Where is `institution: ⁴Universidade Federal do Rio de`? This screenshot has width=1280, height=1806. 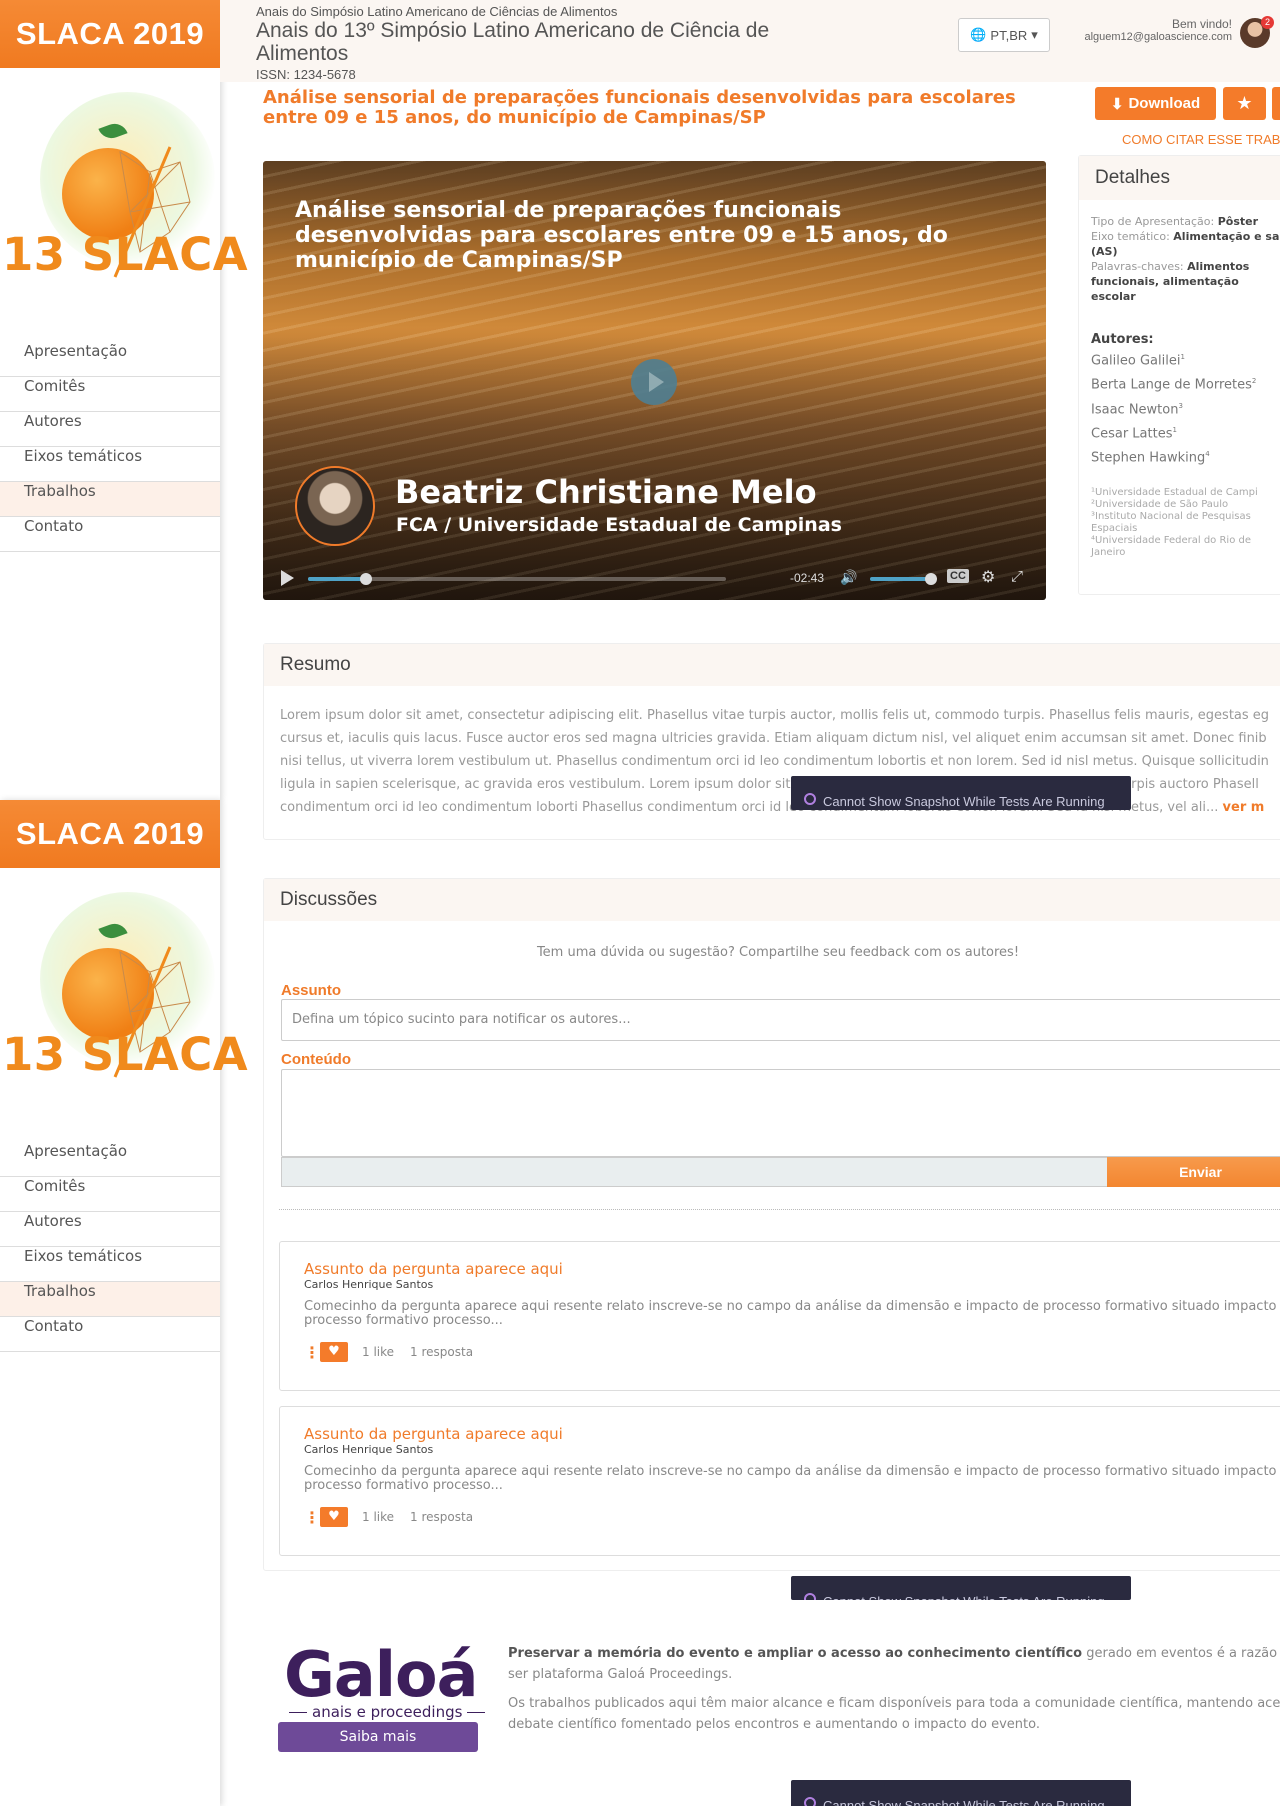
institution: ⁴Universidade Federal do Rio de is located at coordinates (1171, 540).